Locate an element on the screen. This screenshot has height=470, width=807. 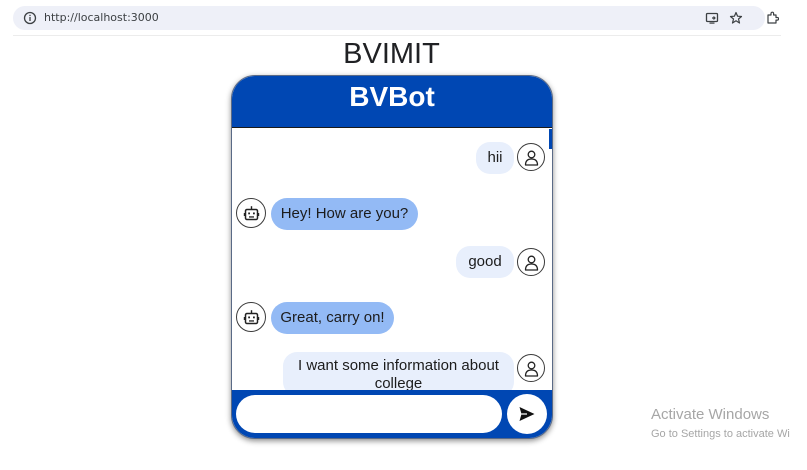
scrollbar is located at coordinates (550, 139).